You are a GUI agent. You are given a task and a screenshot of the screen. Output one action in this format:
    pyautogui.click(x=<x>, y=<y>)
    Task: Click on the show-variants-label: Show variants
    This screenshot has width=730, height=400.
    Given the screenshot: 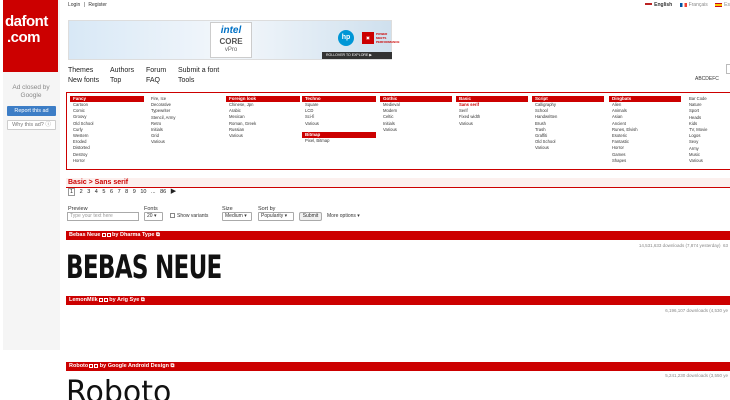 What is the action you would take?
    pyautogui.click(x=193, y=216)
    